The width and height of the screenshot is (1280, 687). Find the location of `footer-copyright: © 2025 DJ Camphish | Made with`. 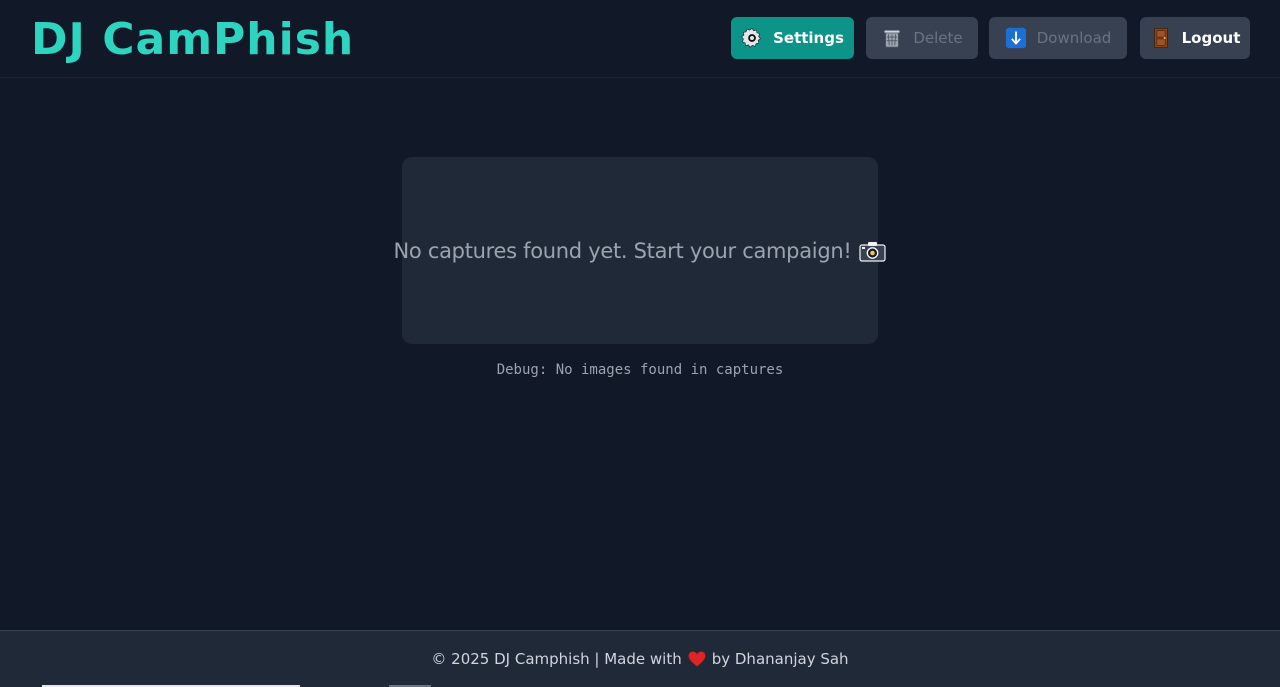

footer-copyright: © 2025 DJ Camphish | Made with is located at coordinates (556, 659).